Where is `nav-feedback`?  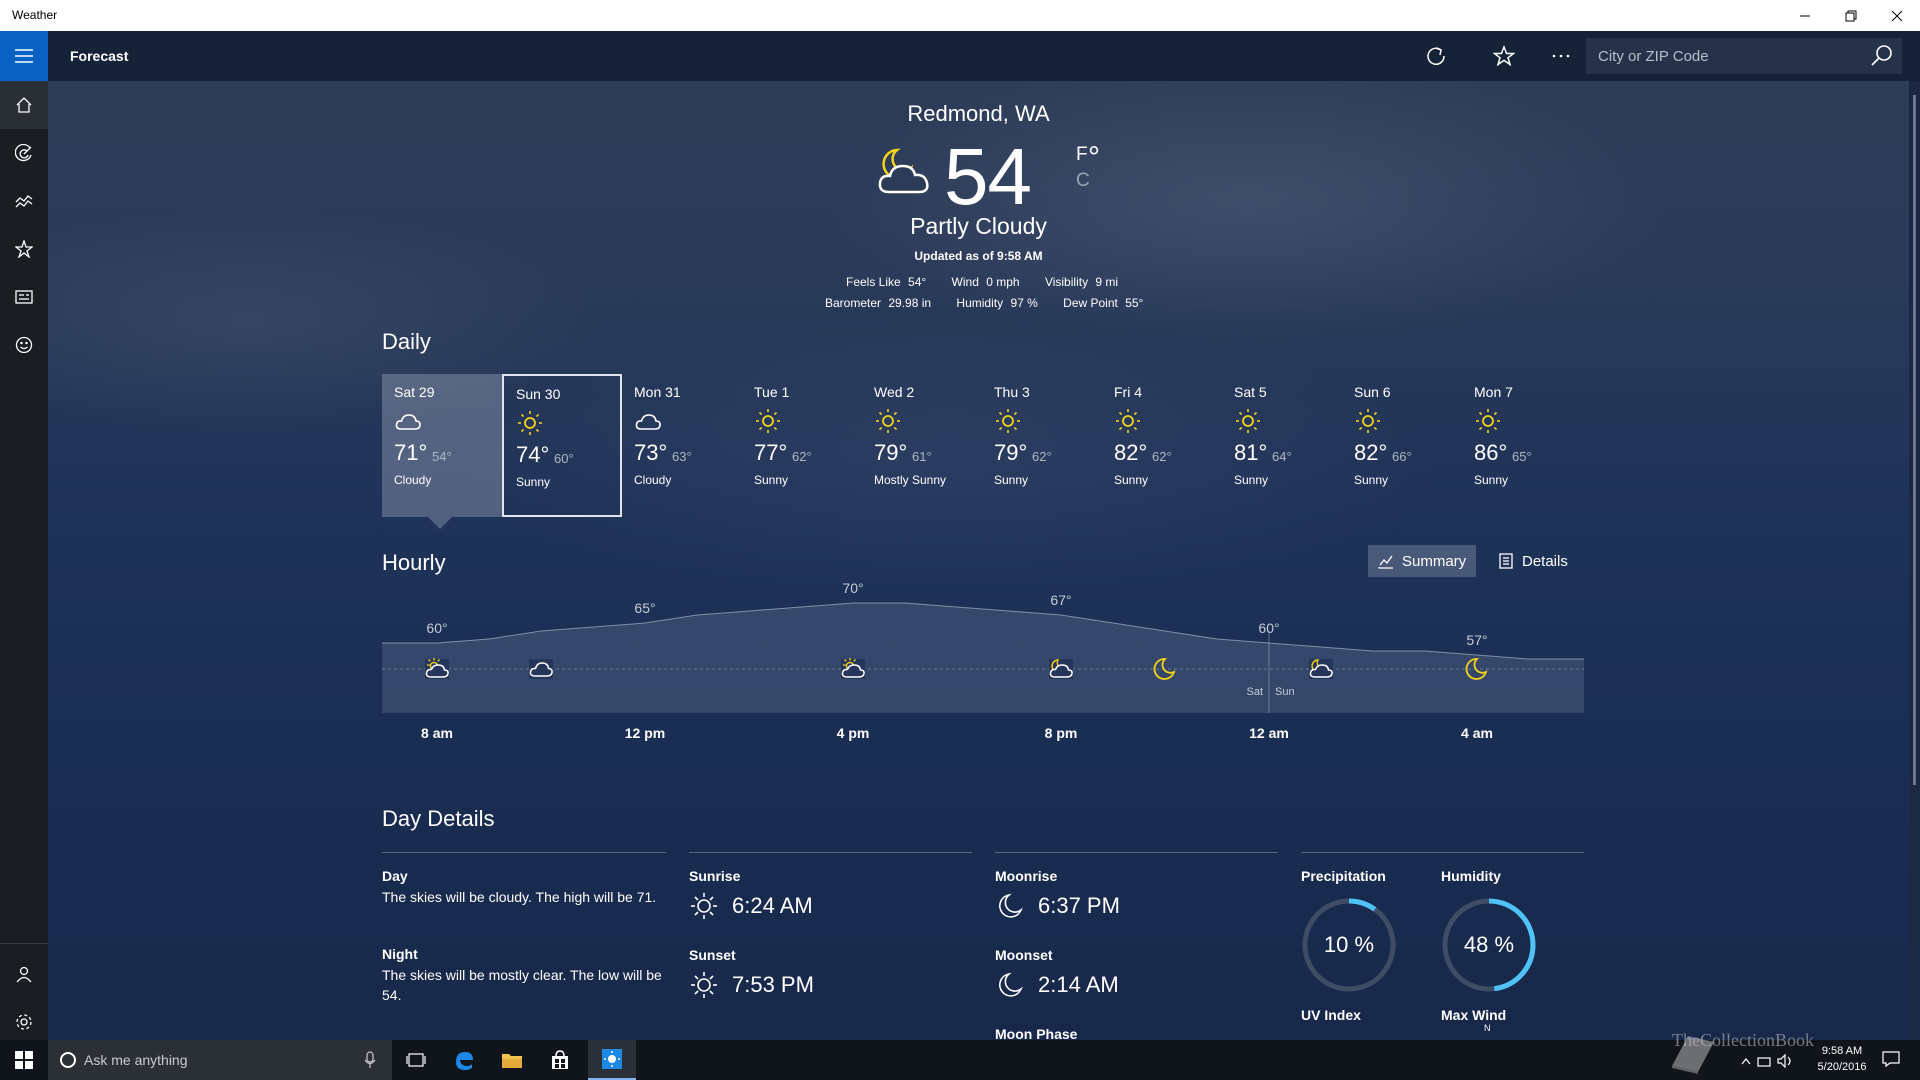 nav-feedback is located at coordinates (24, 345).